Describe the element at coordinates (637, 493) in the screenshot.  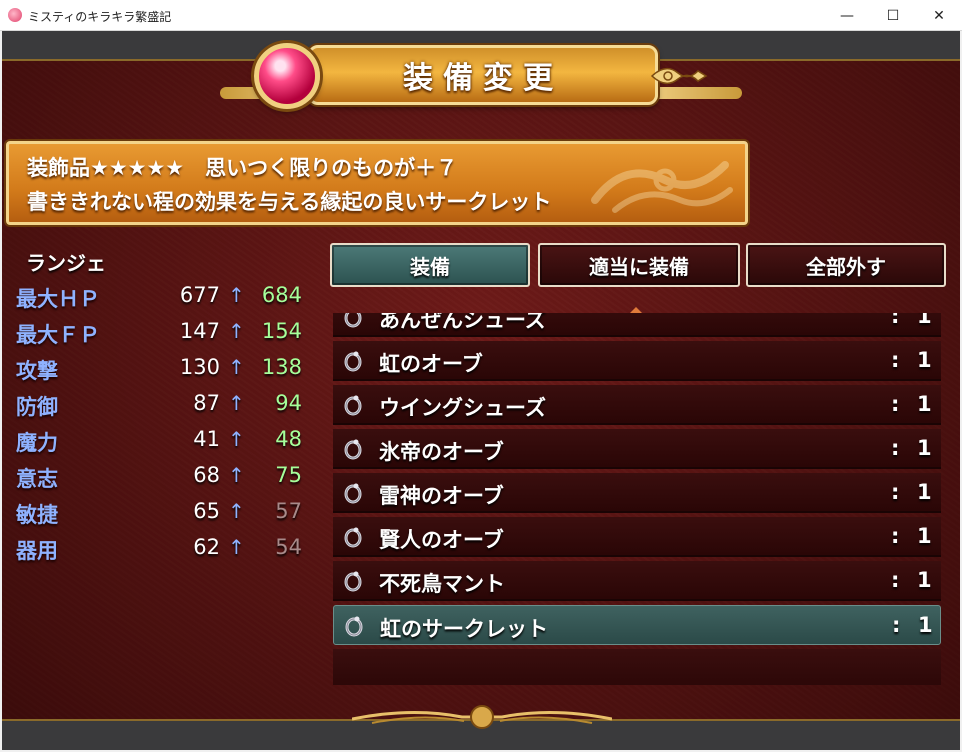
I see `list-item: 雷神のオーブ:1` at that location.